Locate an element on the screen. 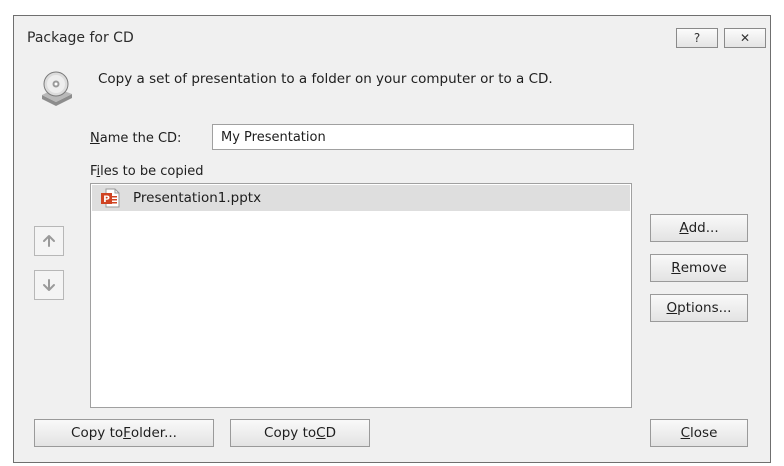 This screenshot has width=784, height=466. arrow-down-icon is located at coordinates (49, 285).